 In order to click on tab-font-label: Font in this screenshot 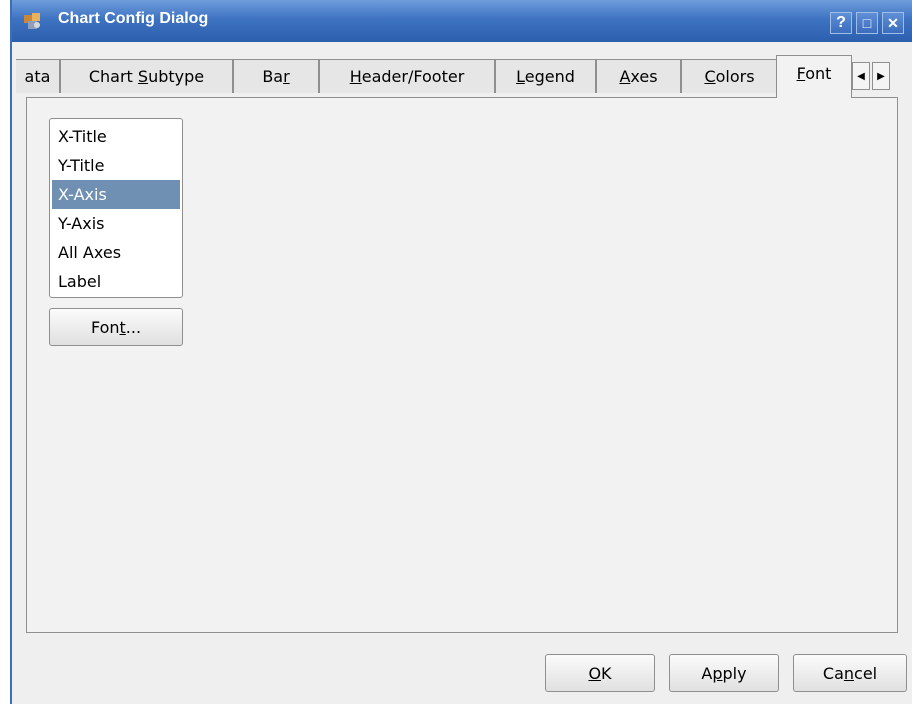, I will do `click(814, 73)`.